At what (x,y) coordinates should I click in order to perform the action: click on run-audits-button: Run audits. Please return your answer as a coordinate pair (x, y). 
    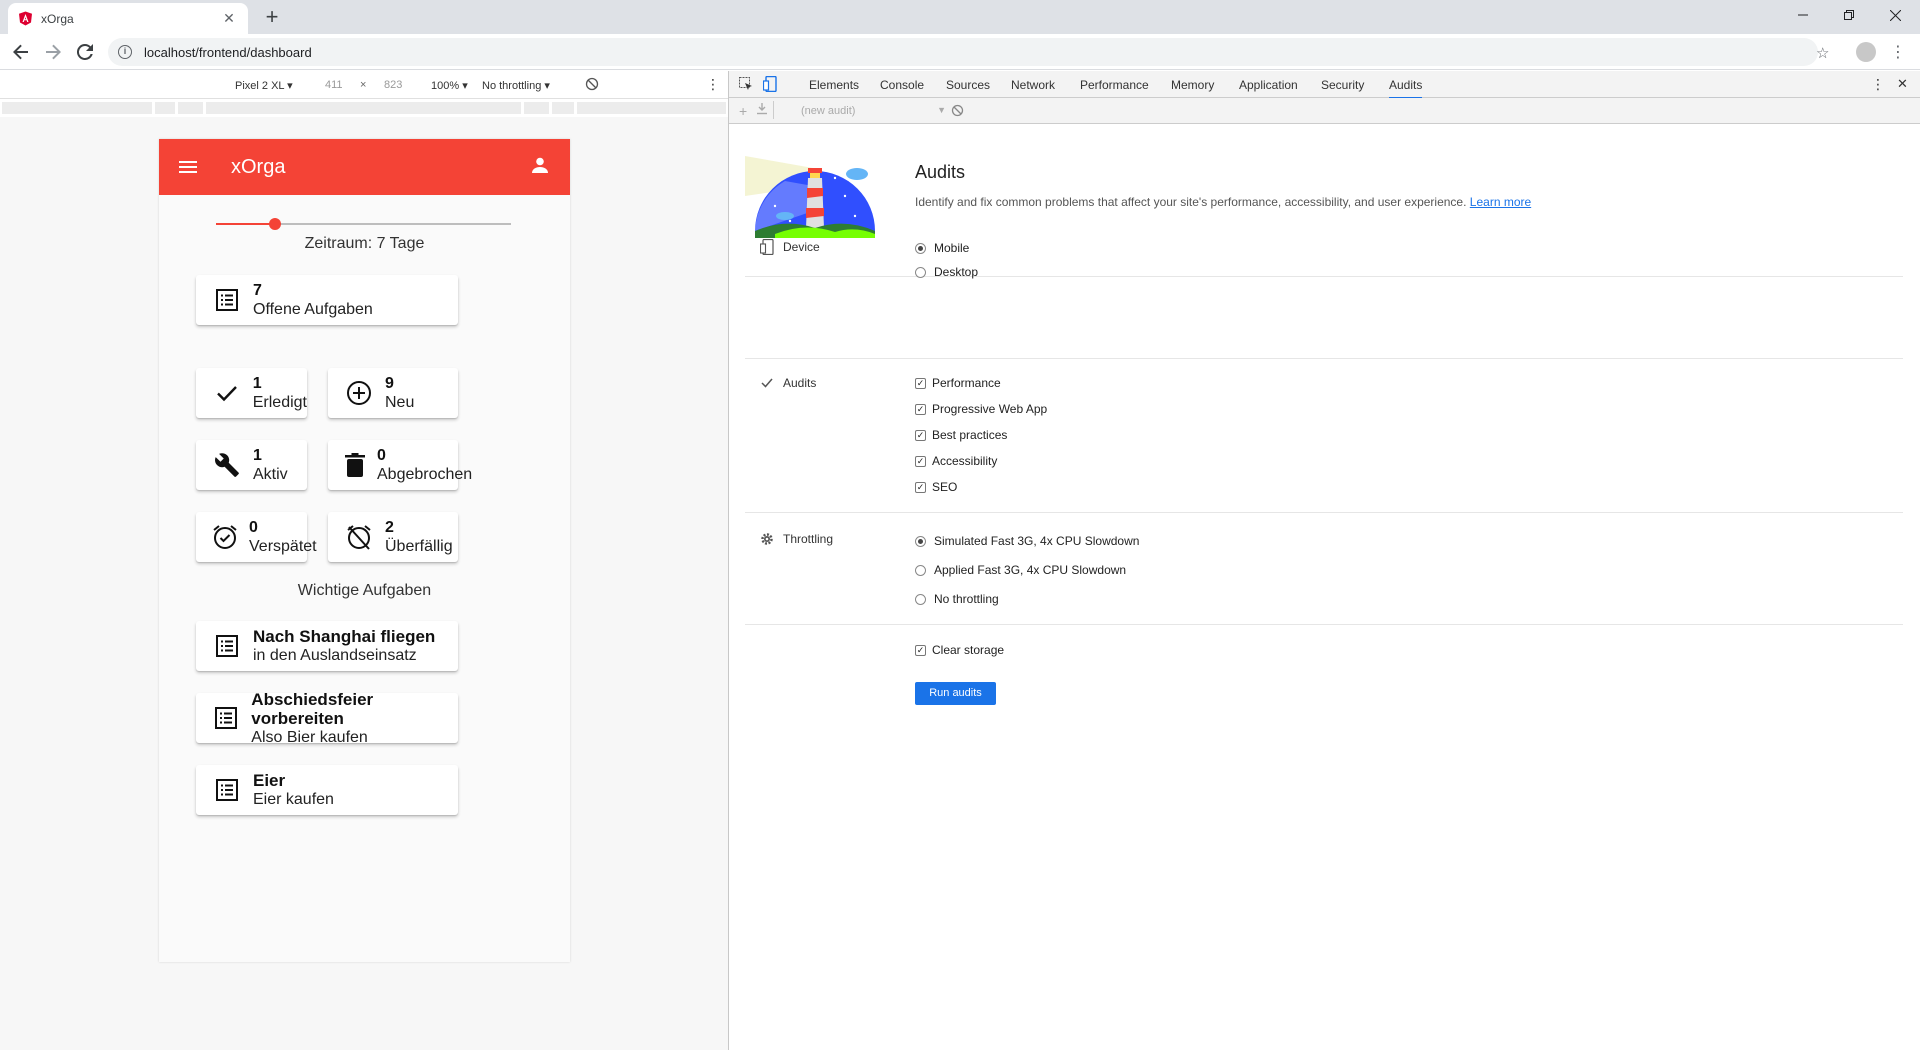
    Looking at the image, I should click on (955, 693).